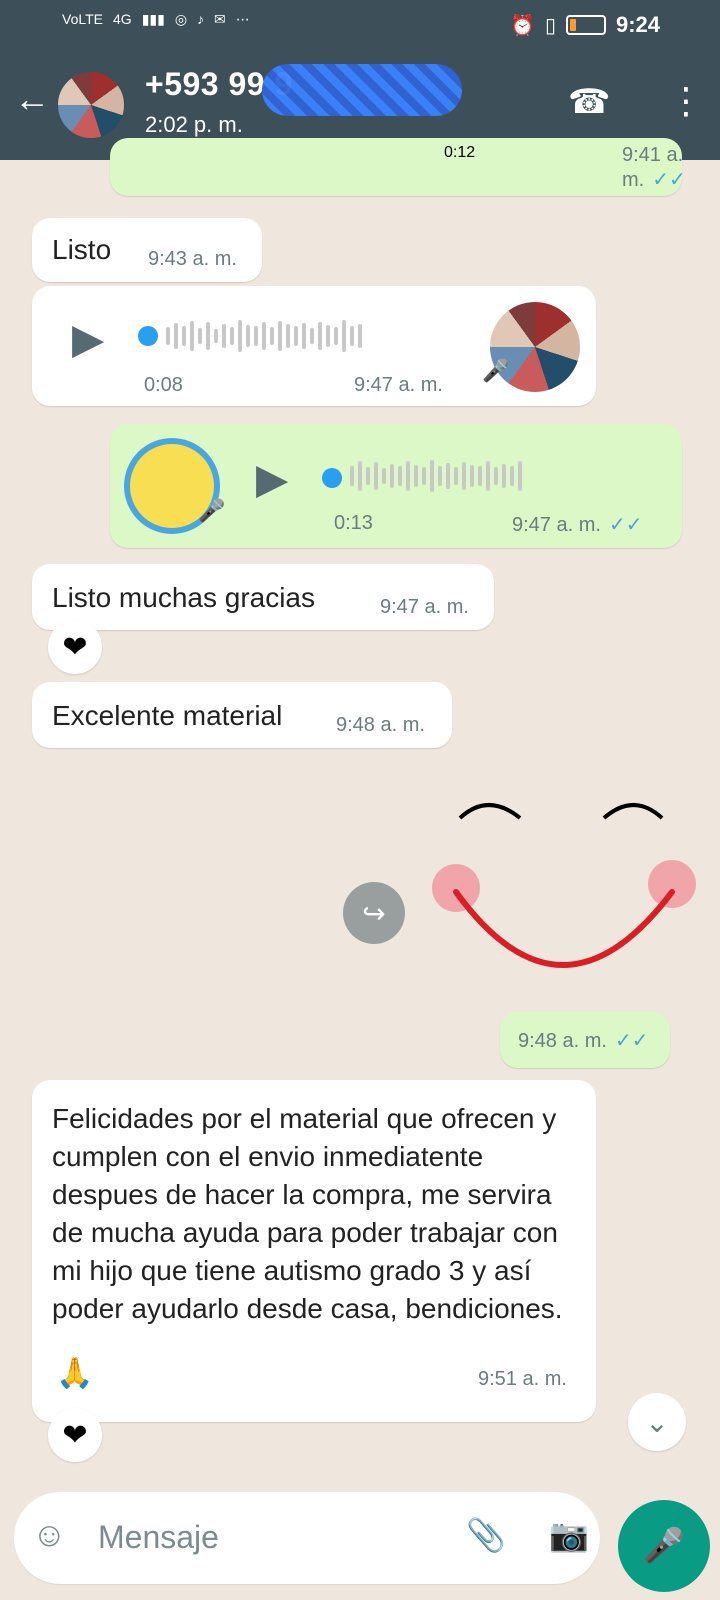 Image resolution: width=720 pixels, height=1600 pixels. I want to click on smile-sticker, so click(560, 906).